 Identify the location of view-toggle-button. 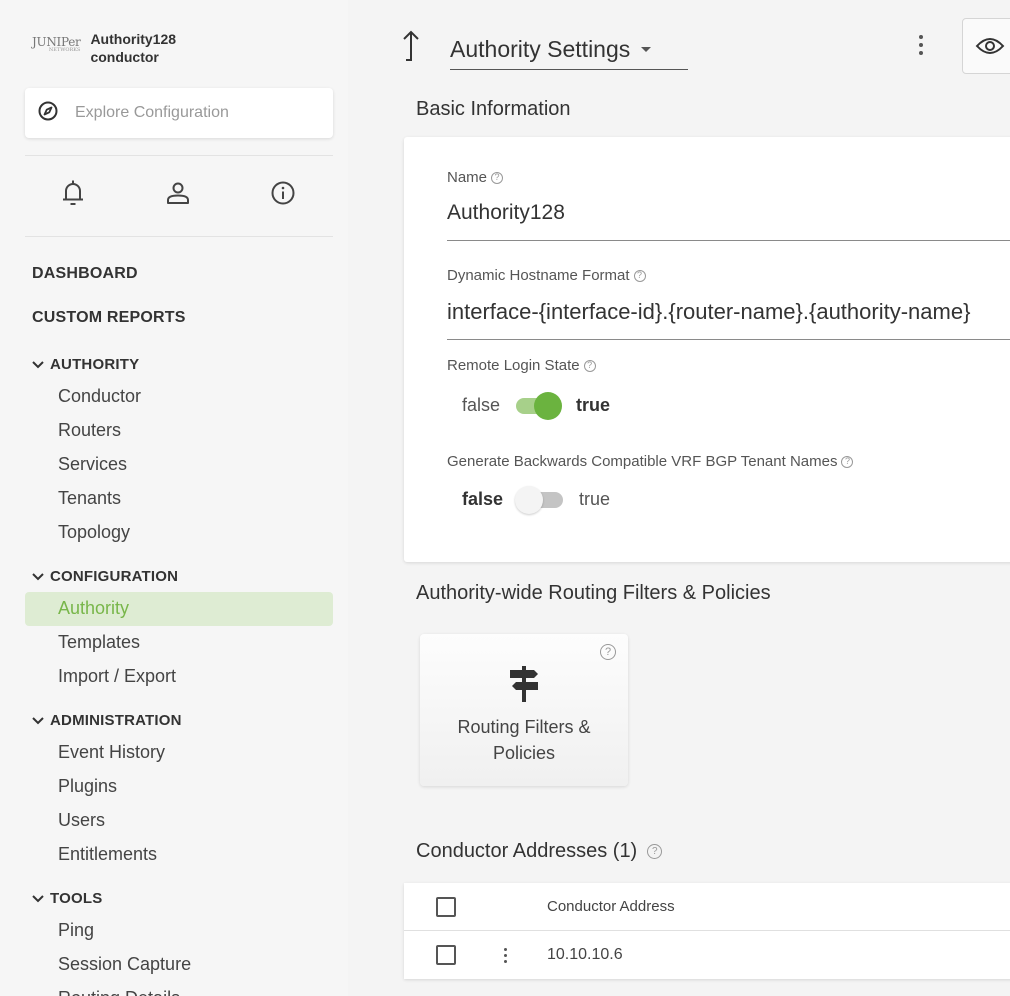
(986, 46).